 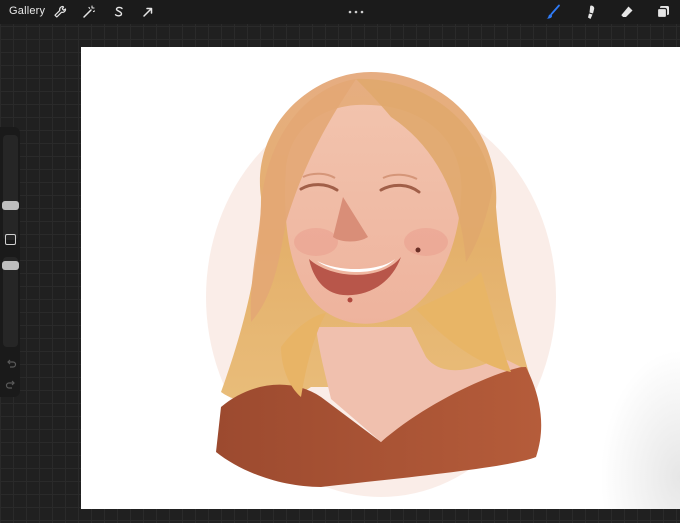 I want to click on brush-size-slider, so click(x=10, y=187).